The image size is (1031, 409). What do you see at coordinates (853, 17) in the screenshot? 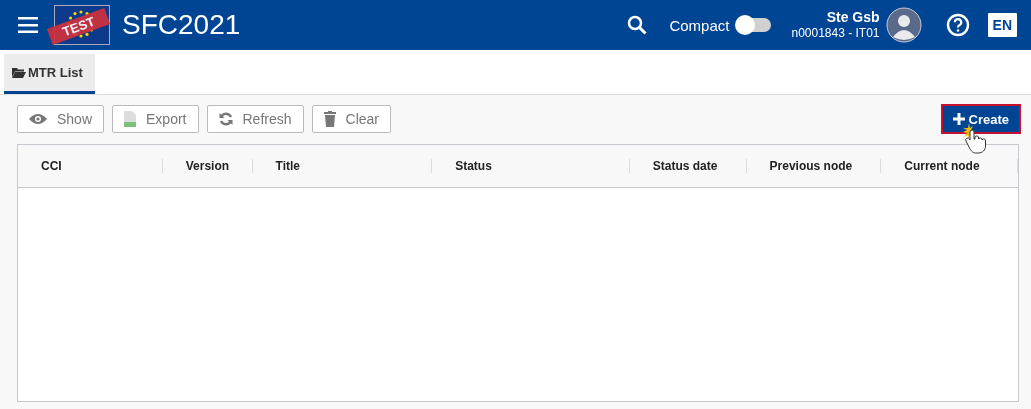
I see `user-name: Ste Gsb` at bounding box center [853, 17].